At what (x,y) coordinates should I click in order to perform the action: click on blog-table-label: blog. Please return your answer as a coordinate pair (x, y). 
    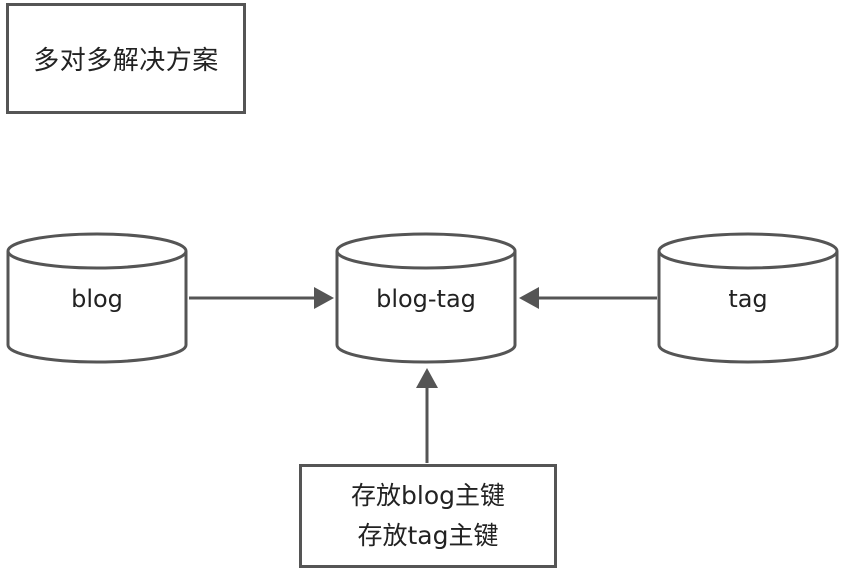
    Looking at the image, I should click on (97, 299).